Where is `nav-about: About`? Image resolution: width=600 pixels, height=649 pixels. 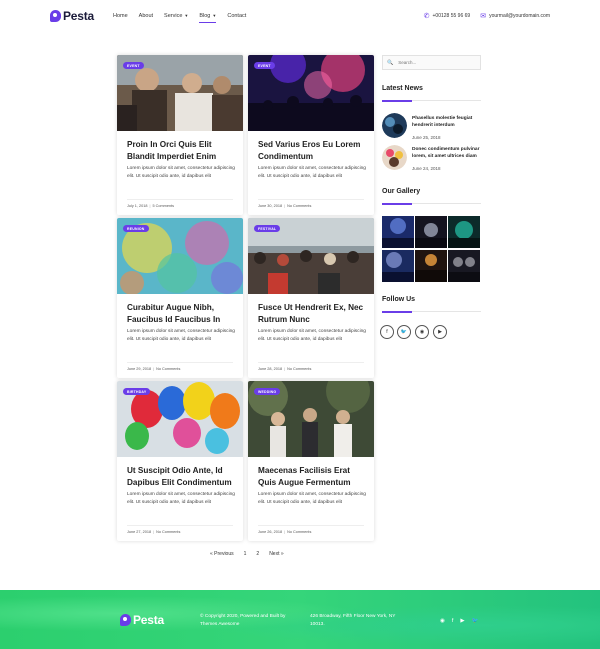
nav-about: About is located at coordinates (146, 16).